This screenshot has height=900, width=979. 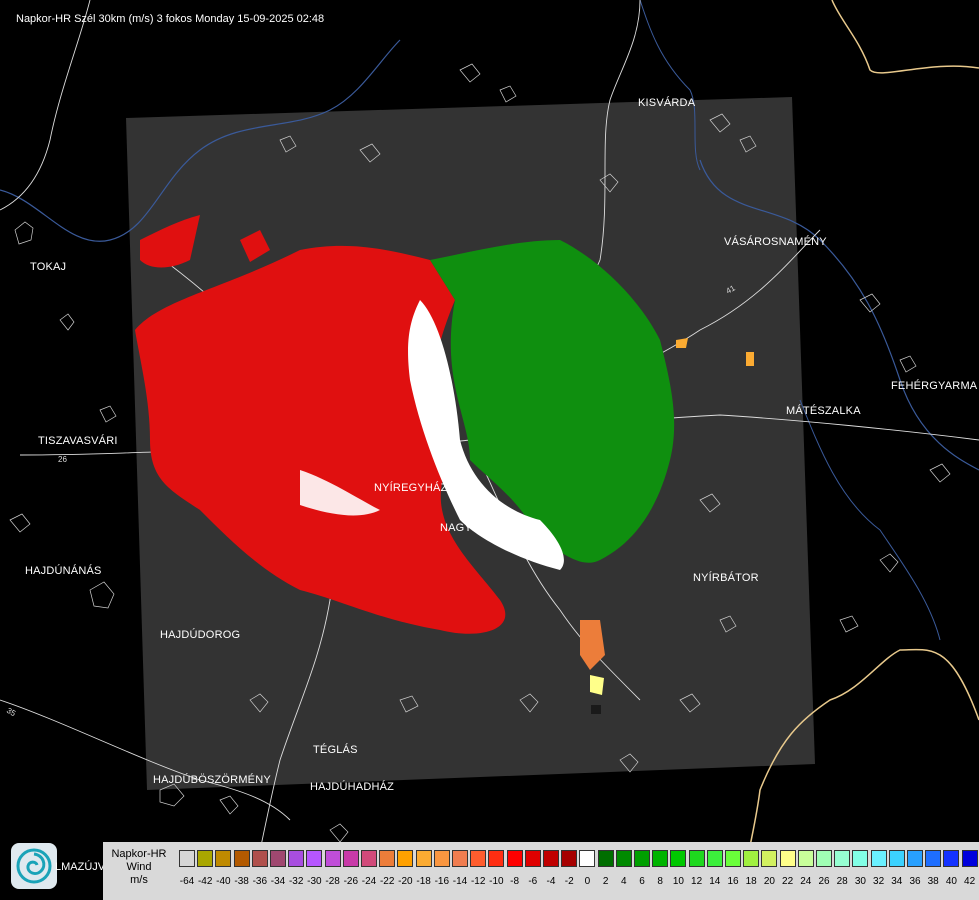 I want to click on city-label-vasarosnameny: VÁSÁROSNAMÉNY, so click(x=775, y=242).